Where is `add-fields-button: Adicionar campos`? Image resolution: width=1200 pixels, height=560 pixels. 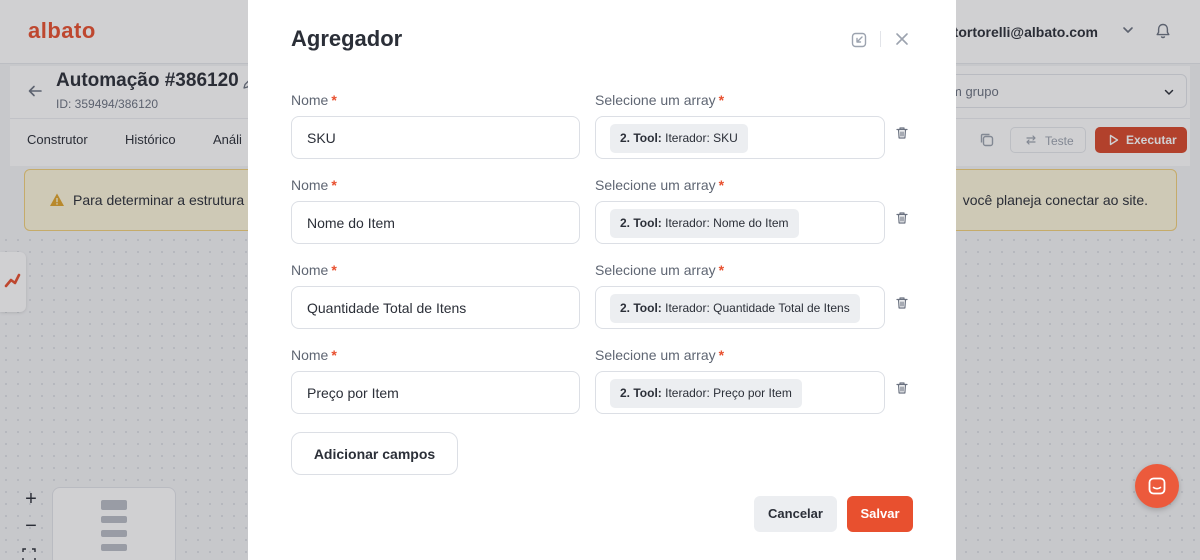
add-fields-button: Adicionar campos is located at coordinates (374, 453).